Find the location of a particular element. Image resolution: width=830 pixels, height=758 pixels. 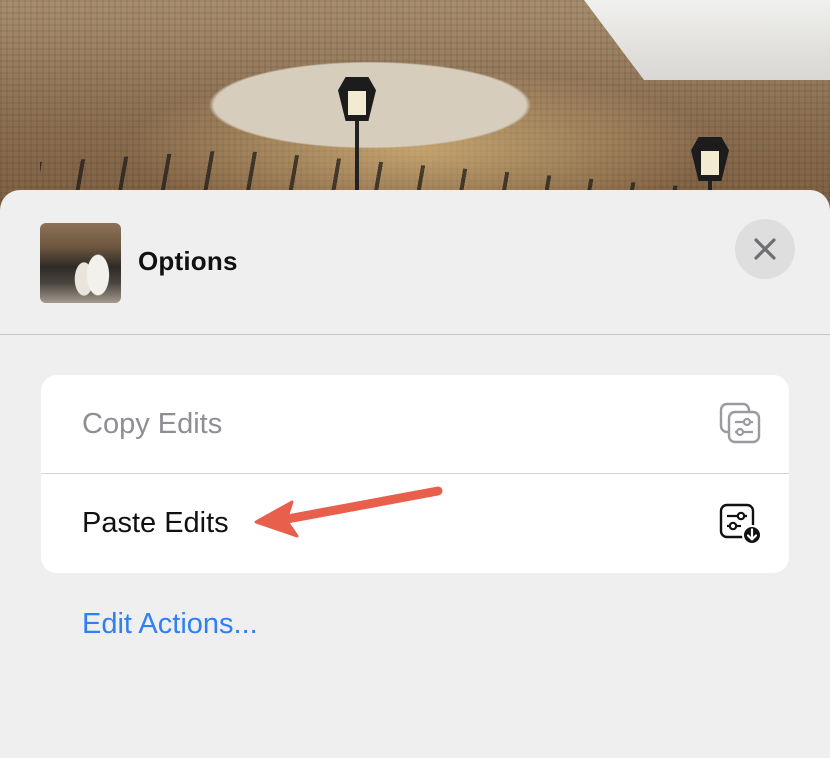

paste-edits-row: Paste Edits is located at coordinates (415, 523).